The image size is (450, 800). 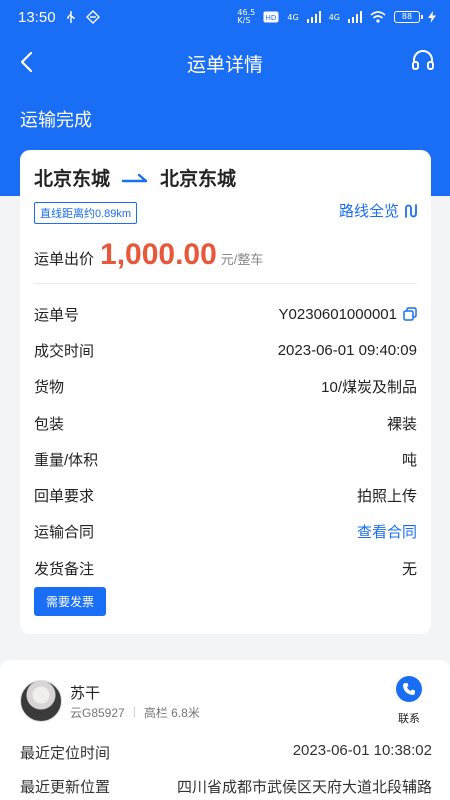 I want to click on location-time-label: 最近定位时间, so click(x=65, y=753).